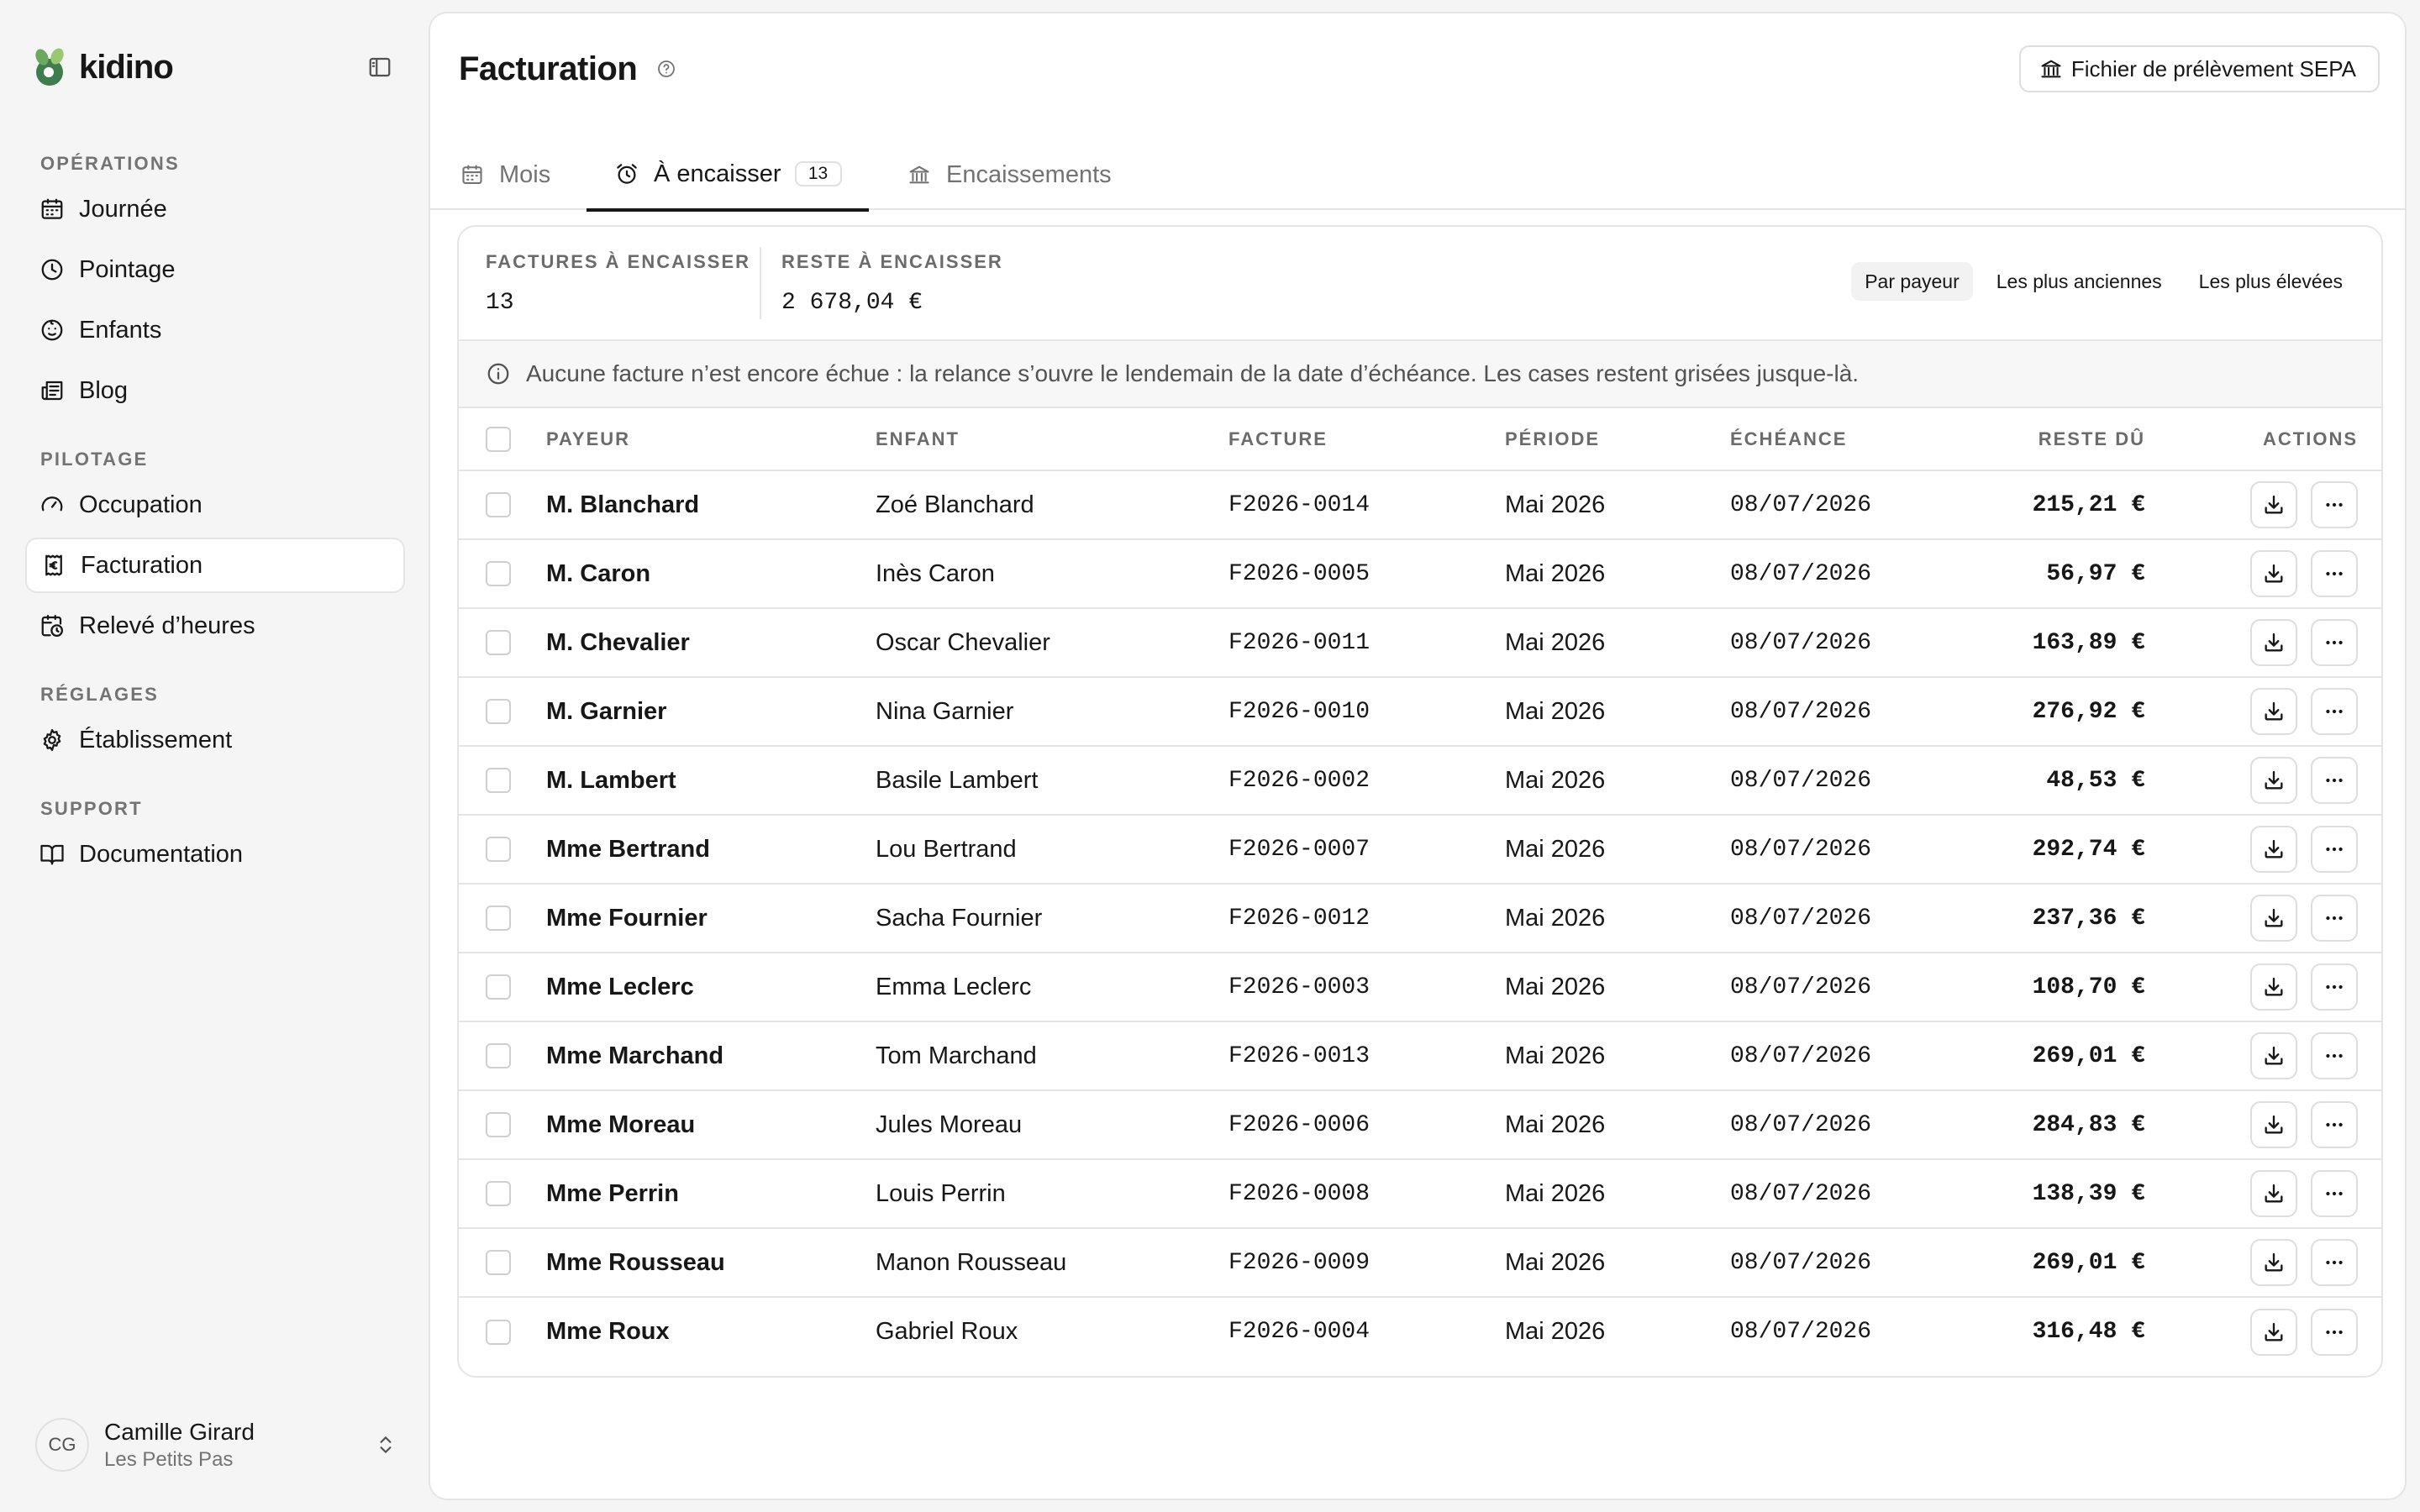  I want to click on cell-reste: 292,74 €, so click(2063, 850).